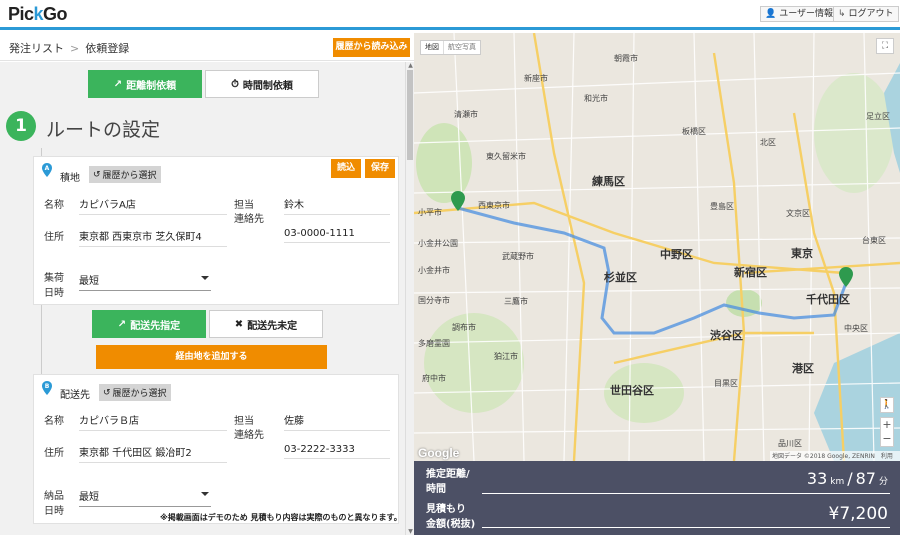 The height and width of the screenshot is (535, 900). I want to click on delivery-time-label: 納品, so click(54, 496).